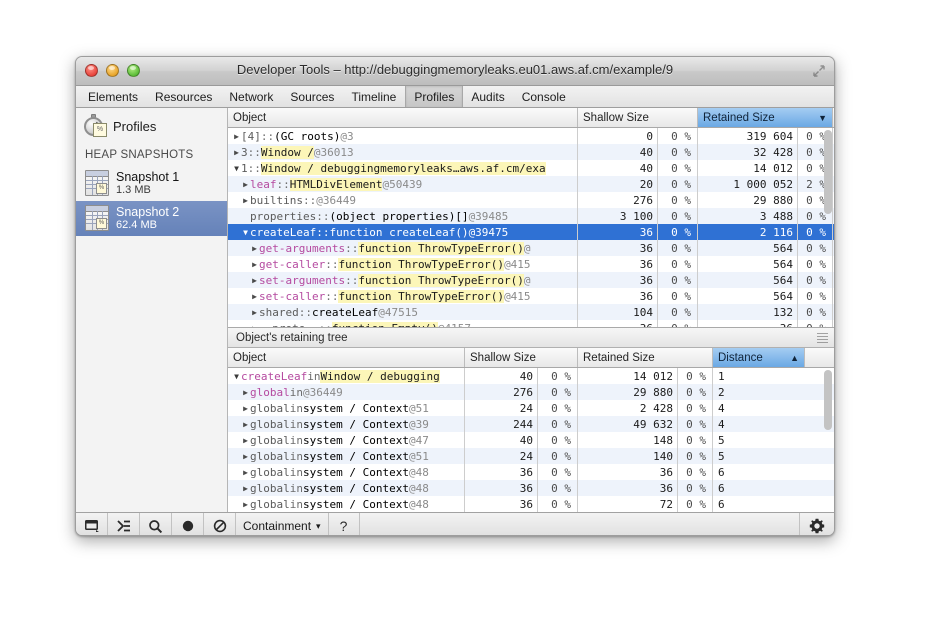  I want to click on column-header-retained-size: Retained Size ▼, so click(765, 117).